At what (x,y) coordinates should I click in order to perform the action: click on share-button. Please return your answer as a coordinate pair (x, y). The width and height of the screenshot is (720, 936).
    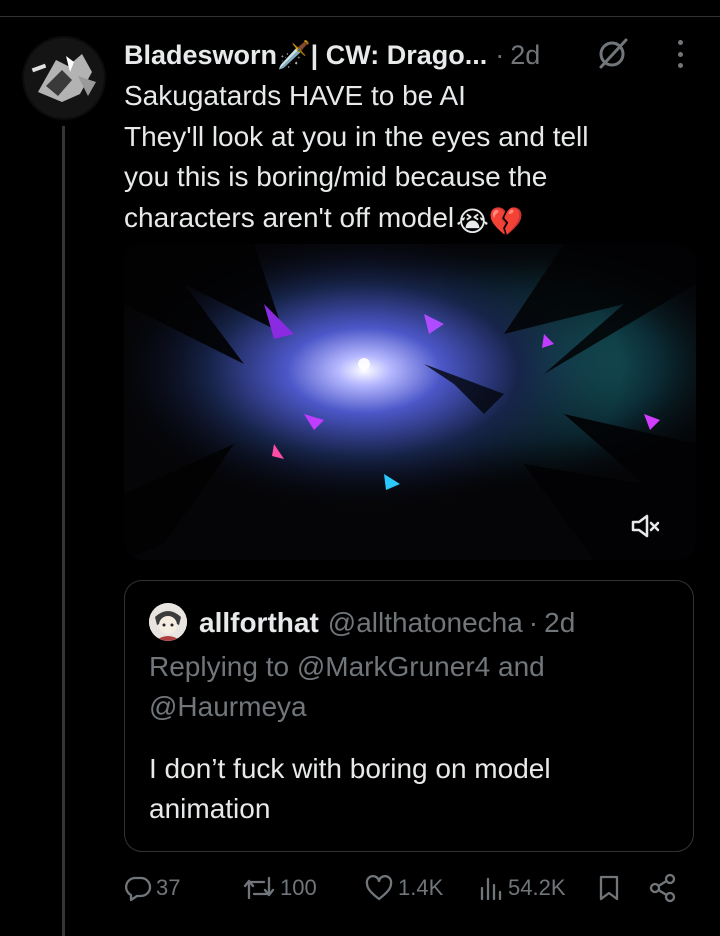
    Looking at the image, I should click on (663, 888).